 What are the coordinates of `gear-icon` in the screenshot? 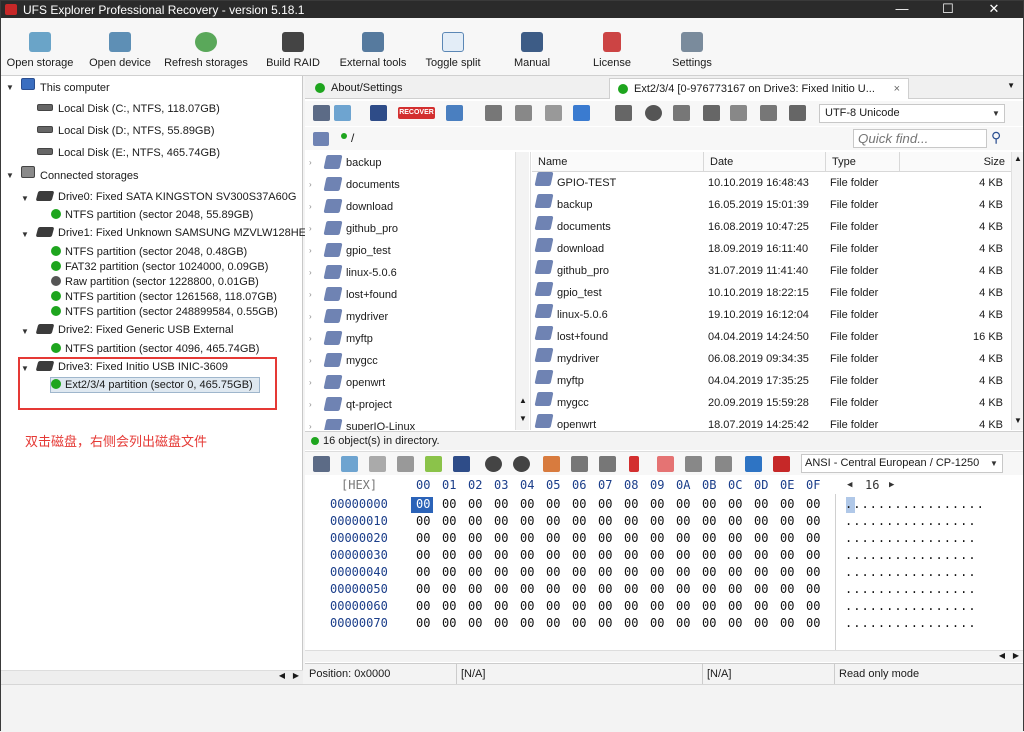 It's located at (653, 113).